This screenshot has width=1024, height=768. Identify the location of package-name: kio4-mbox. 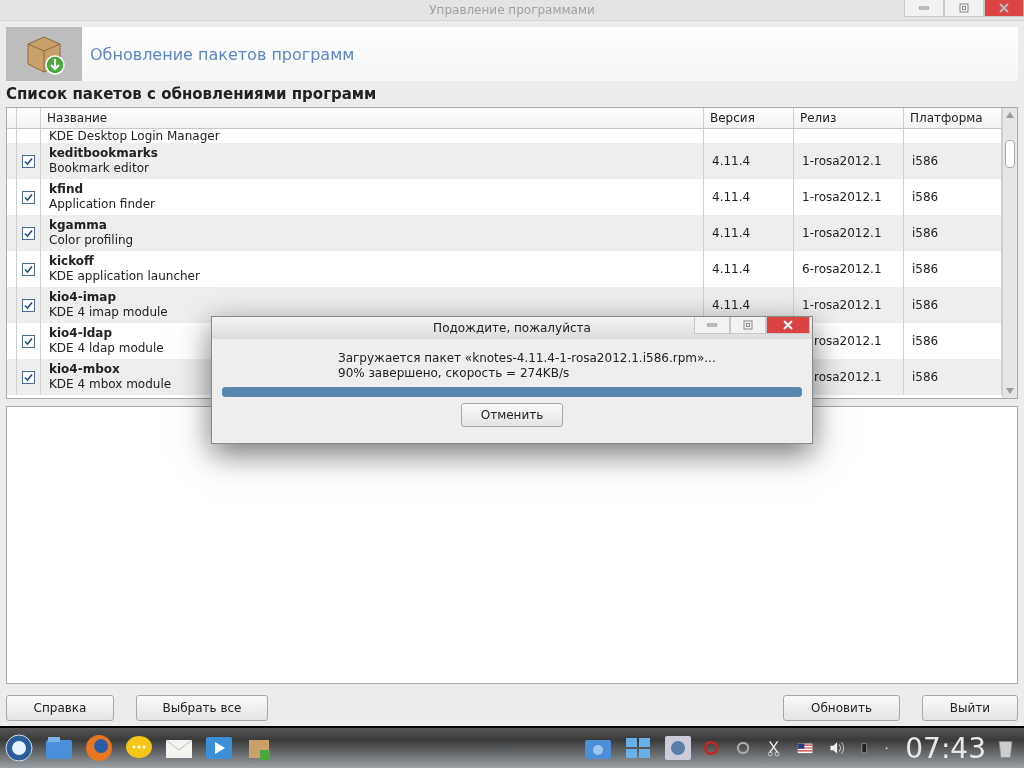
(84, 369).